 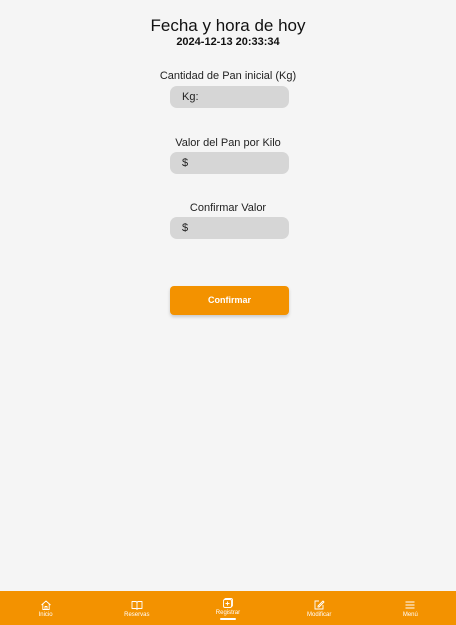 I want to click on edit-icon, so click(x=319, y=604).